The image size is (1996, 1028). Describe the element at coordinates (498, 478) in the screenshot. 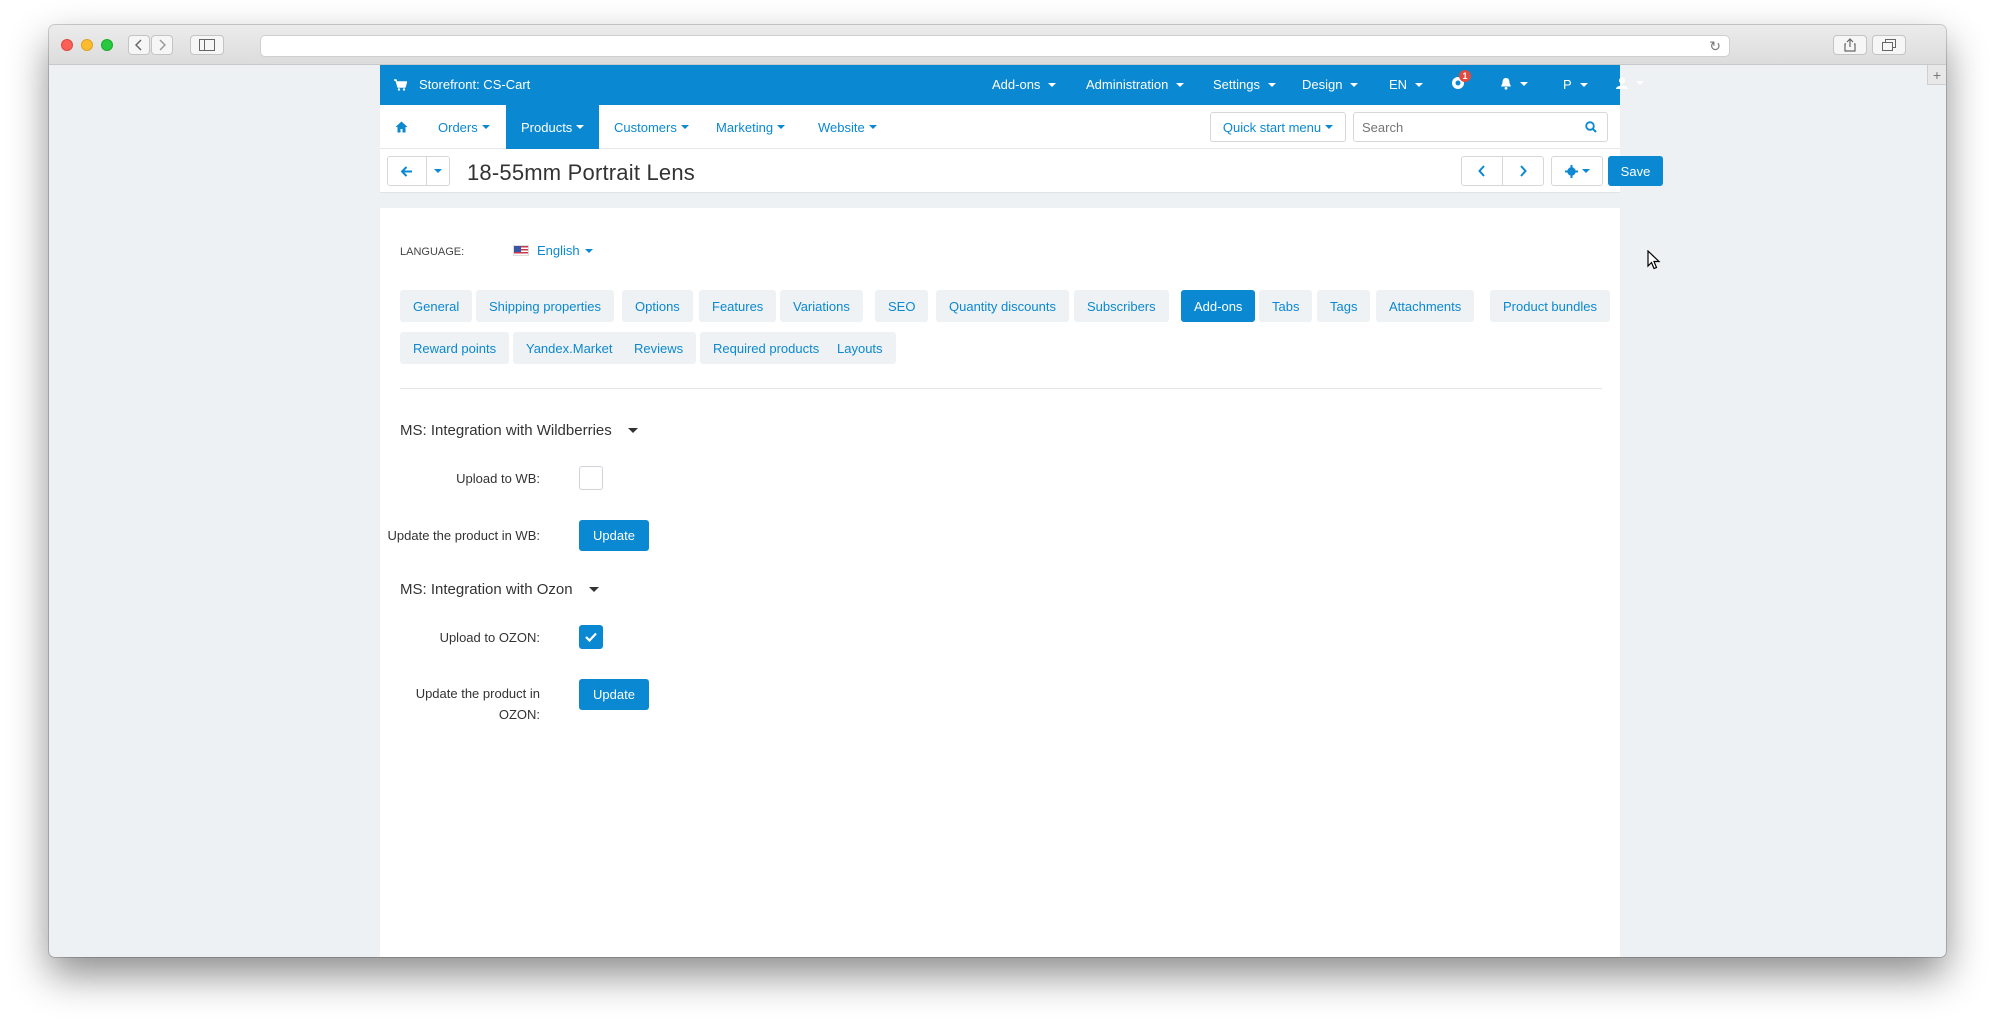

I see `upload-wb-label: Upload to WB:` at that location.